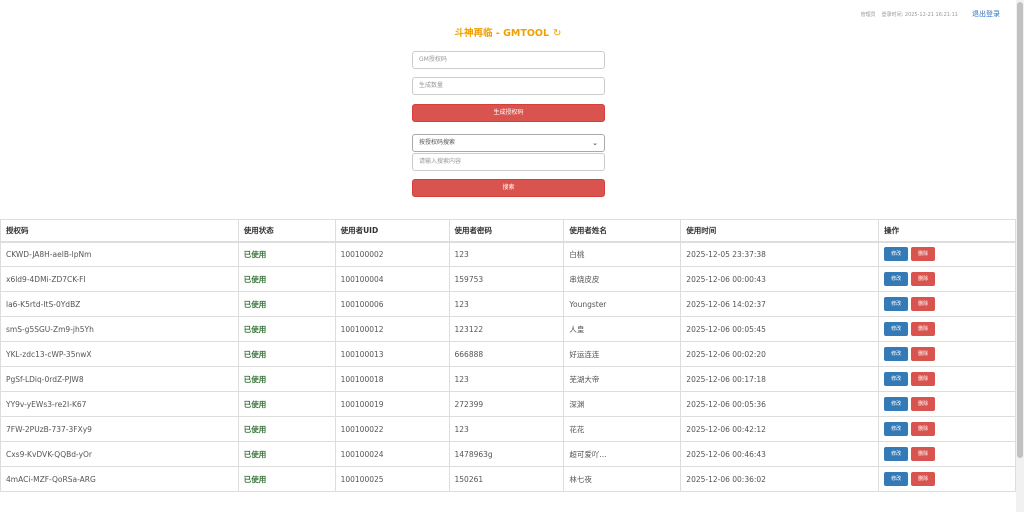  I want to click on cell-name: 白桃, so click(622, 254).